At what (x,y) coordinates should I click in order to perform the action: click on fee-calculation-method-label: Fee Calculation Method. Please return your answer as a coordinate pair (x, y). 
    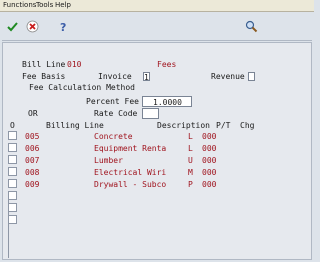
    Looking at the image, I should click on (82, 87).